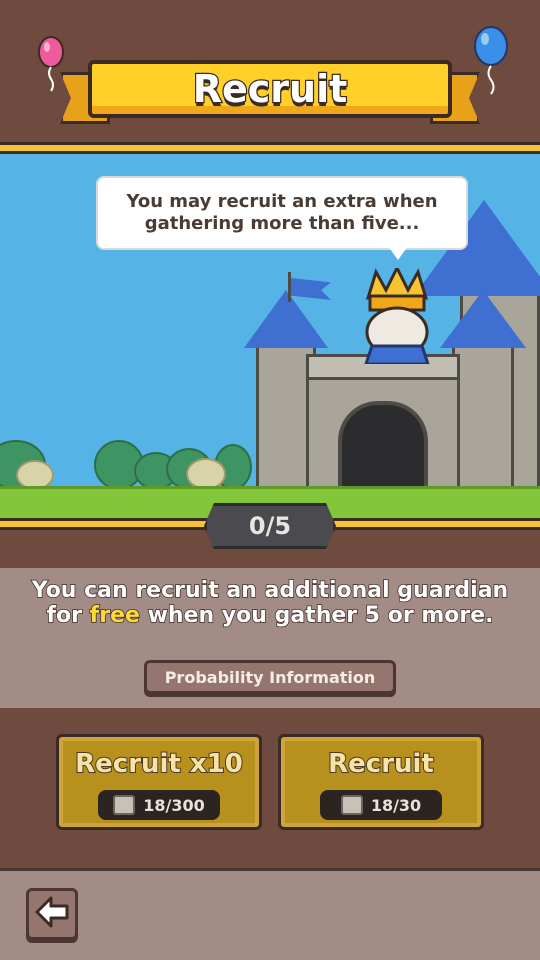 The width and height of the screenshot is (540, 960). I want to click on probability-info-button: Probability Information, so click(270, 677).